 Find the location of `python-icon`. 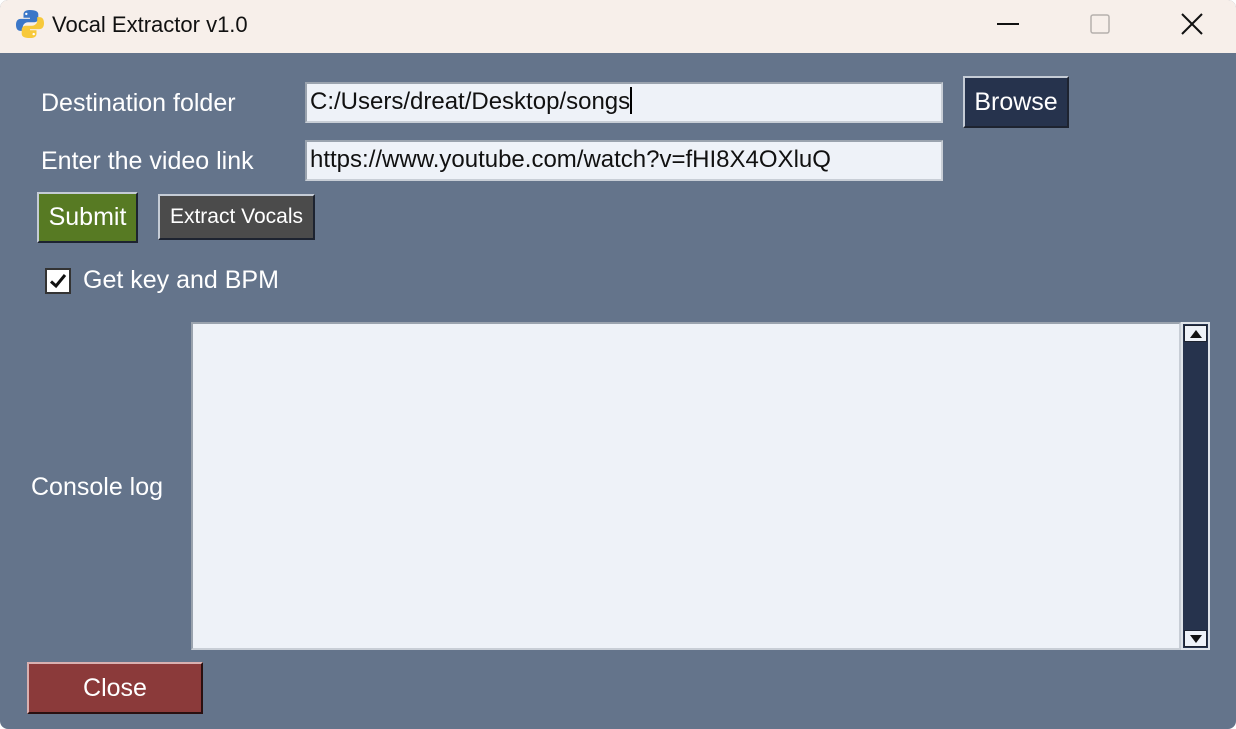

python-icon is located at coordinates (30, 24).